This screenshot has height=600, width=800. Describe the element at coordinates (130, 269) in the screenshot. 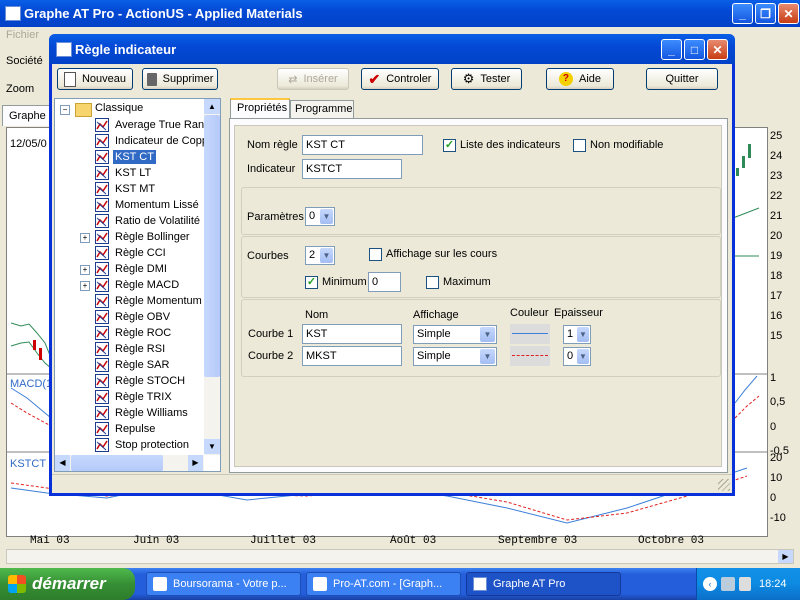

I see `tree-item: + Règle DMI` at that location.